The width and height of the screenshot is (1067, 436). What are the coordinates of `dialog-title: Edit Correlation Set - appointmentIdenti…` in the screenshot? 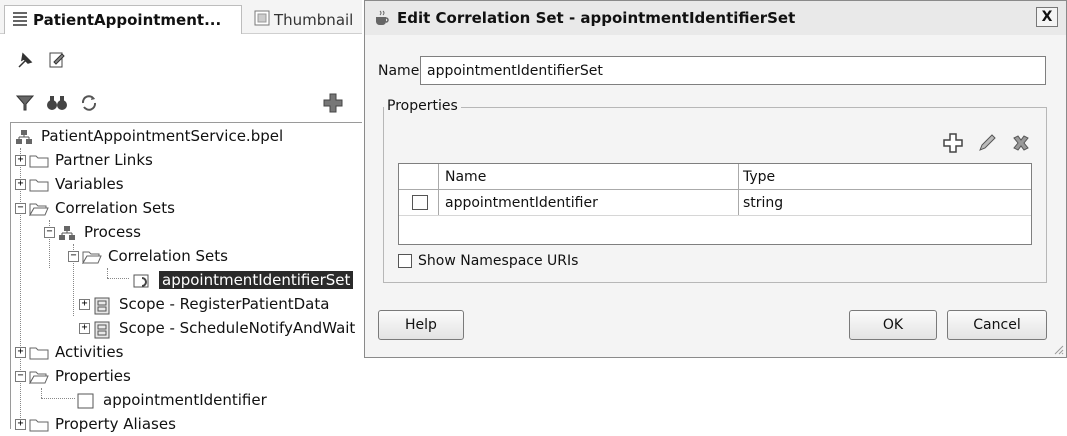 It's located at (596, 18).